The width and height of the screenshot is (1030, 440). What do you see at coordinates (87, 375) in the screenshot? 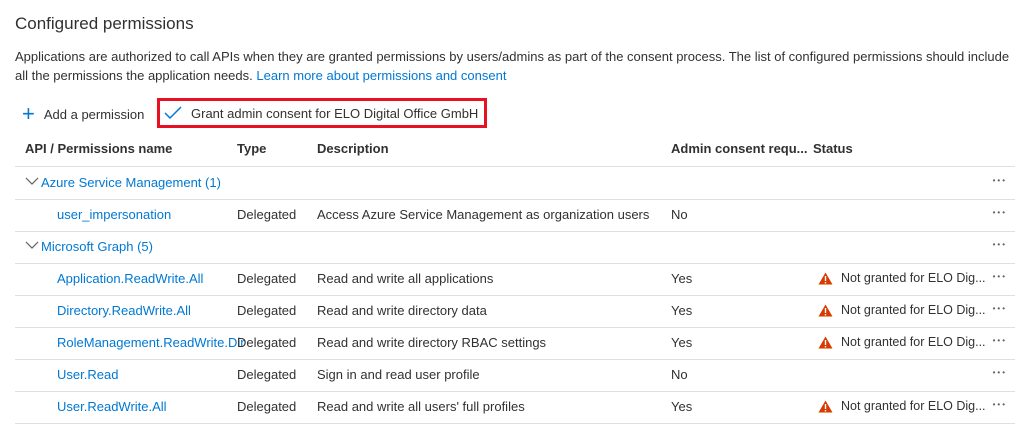
I see `permission-link: User.Read` at bounding box center [87, 375].